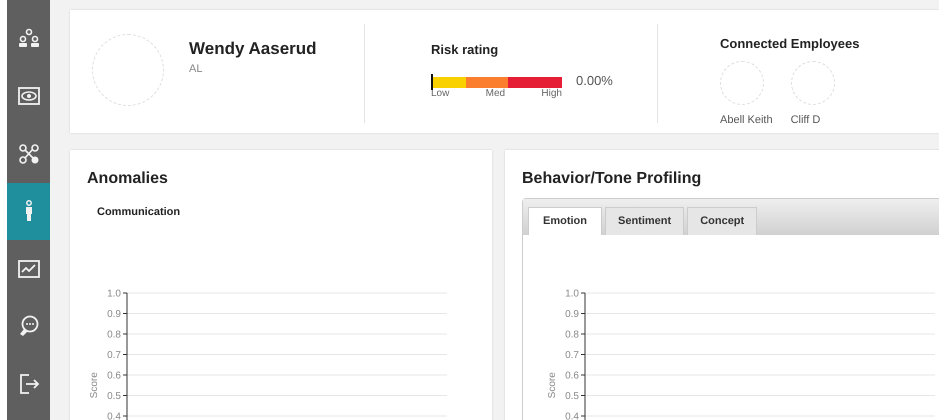  Describe the element at coordinates (29, 153) in the screenshot. I see `network-icon` at that location.